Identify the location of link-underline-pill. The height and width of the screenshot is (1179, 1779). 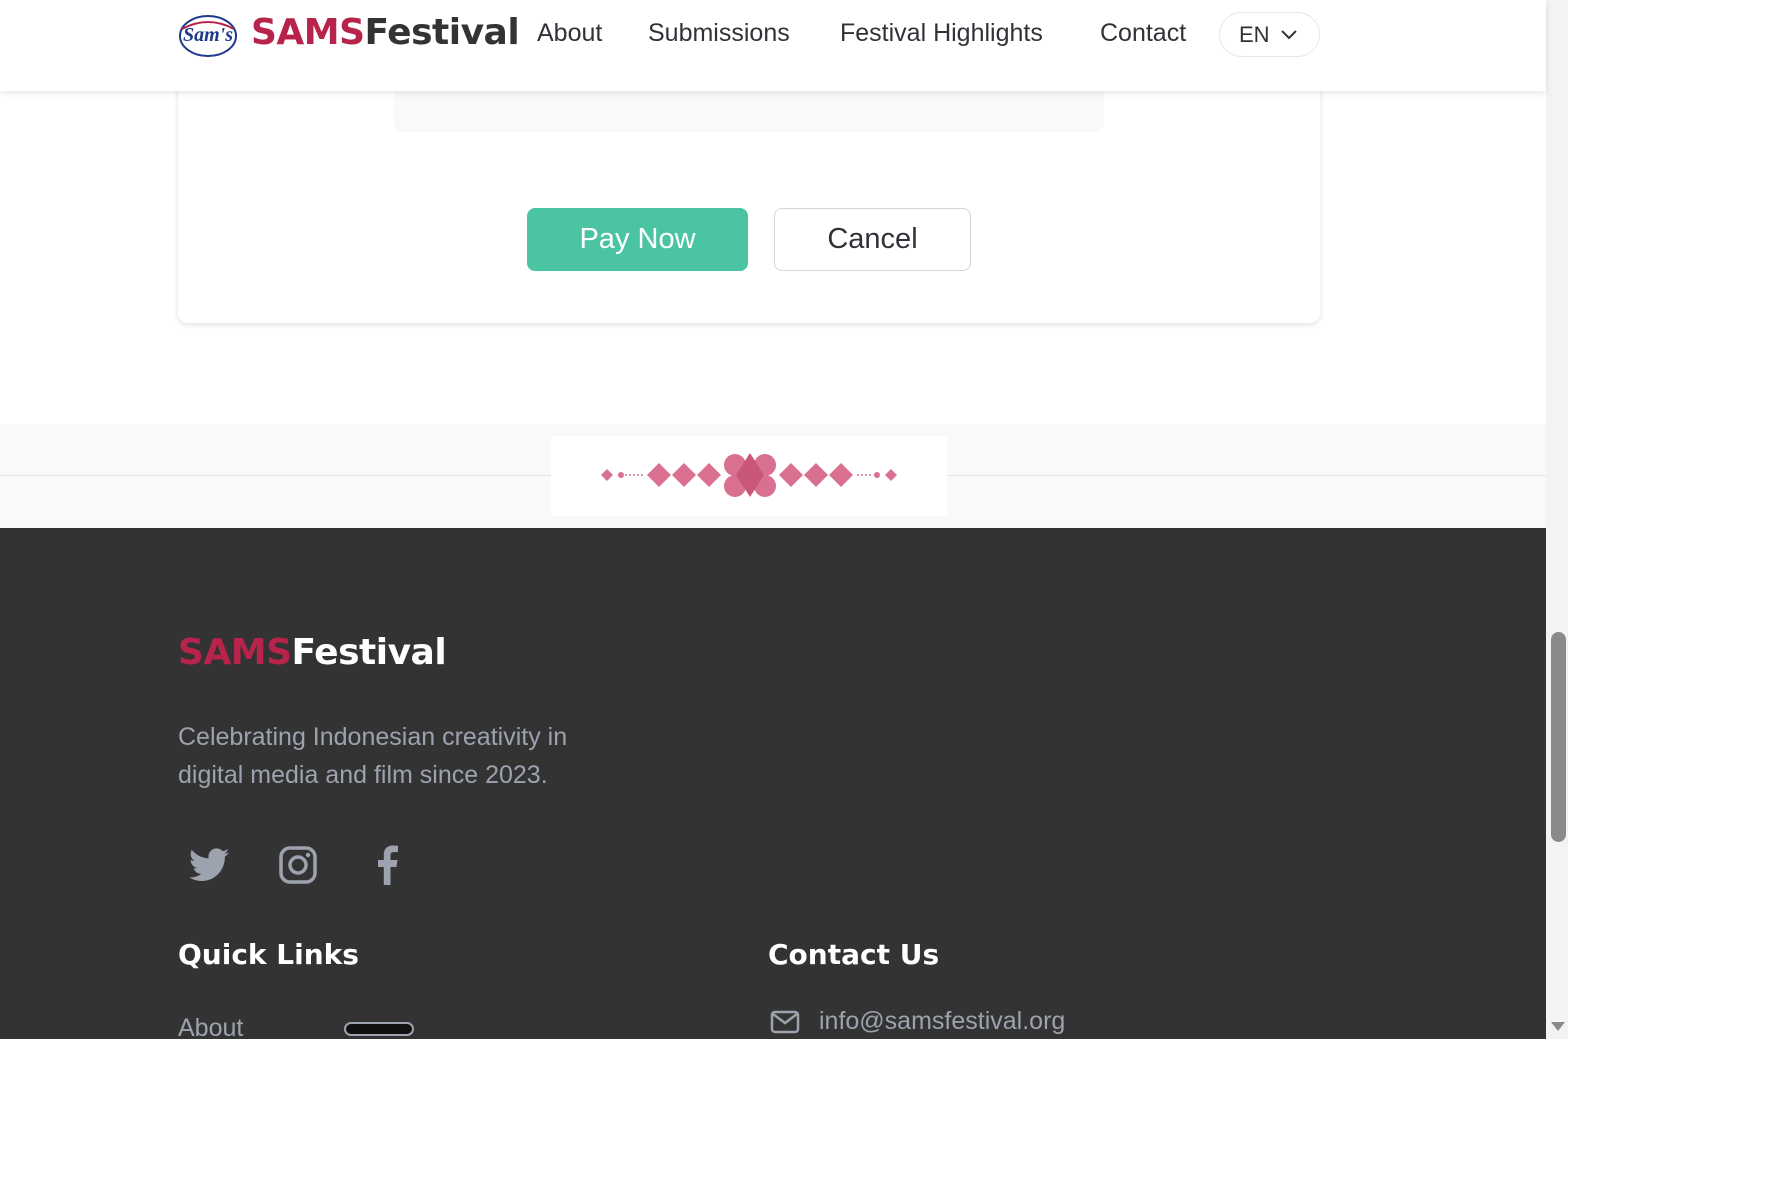
(379, 1029).